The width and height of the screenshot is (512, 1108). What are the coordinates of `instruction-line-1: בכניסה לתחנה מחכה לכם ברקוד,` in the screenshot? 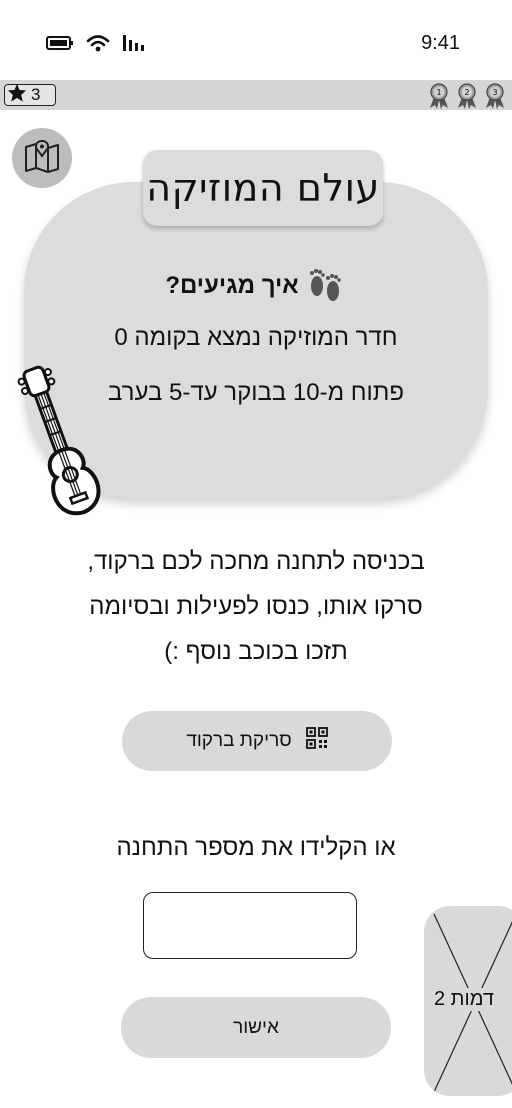 It's located at (256, 561).